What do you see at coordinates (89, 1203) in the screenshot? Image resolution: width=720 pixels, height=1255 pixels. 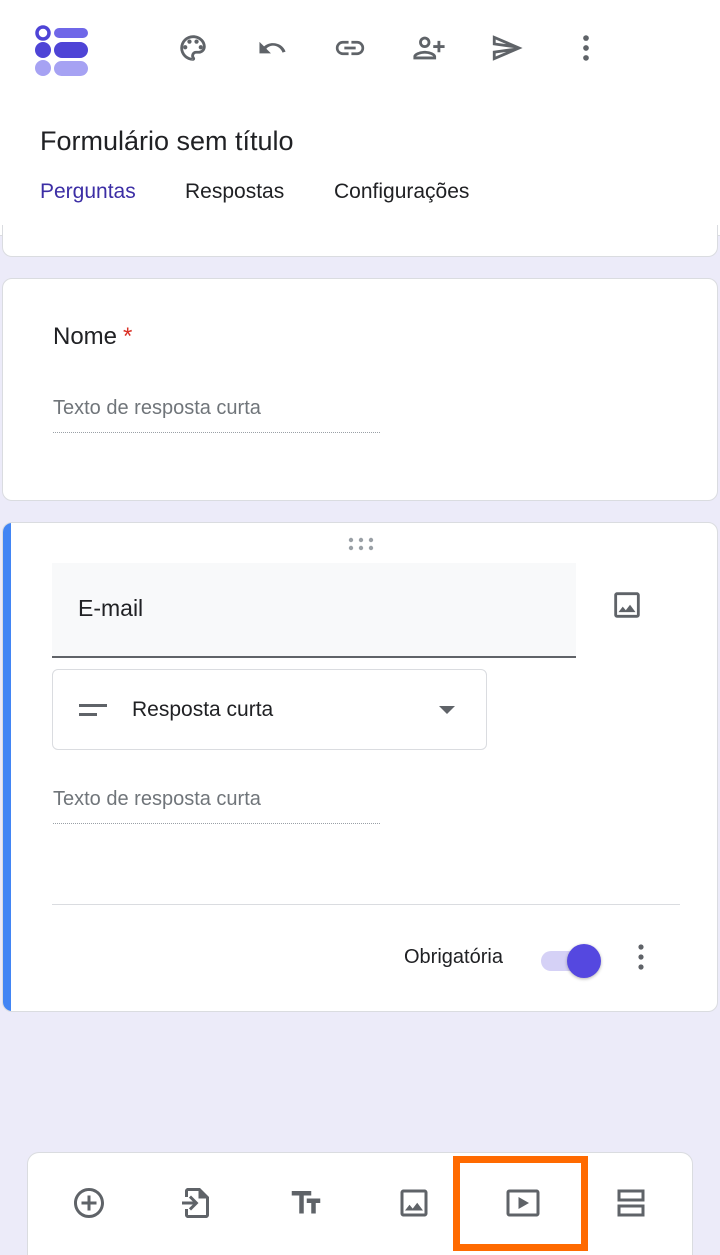 I see `add-question-icon` at bounding box center [89, 1203].